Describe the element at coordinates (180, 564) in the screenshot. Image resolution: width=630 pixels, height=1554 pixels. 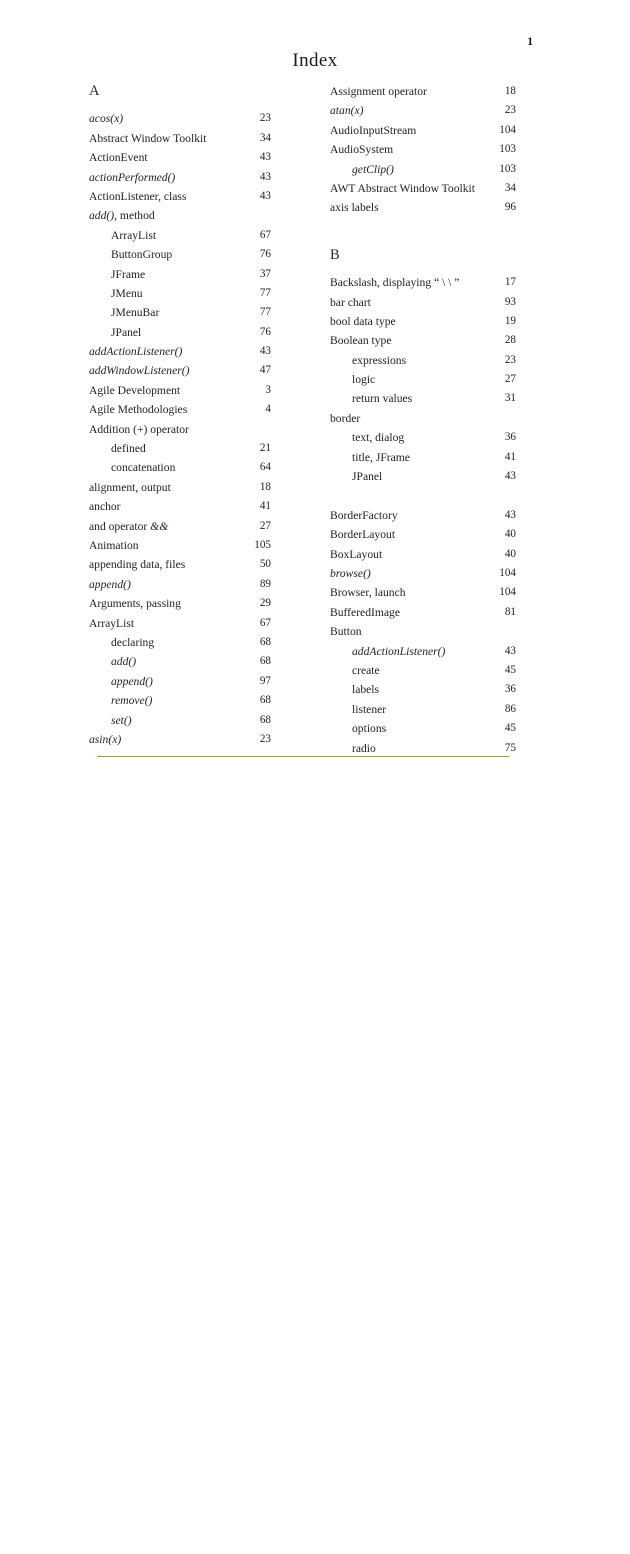
I see `index-entry: appending data, files 50` at that location.